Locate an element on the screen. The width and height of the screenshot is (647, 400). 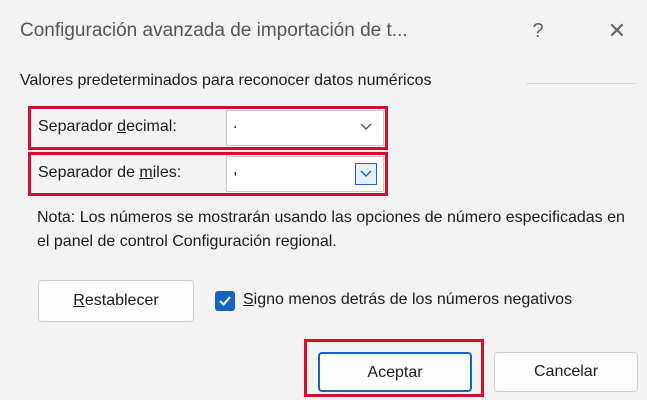
reset-button: Restablecer is located at coordinates (116, 301).